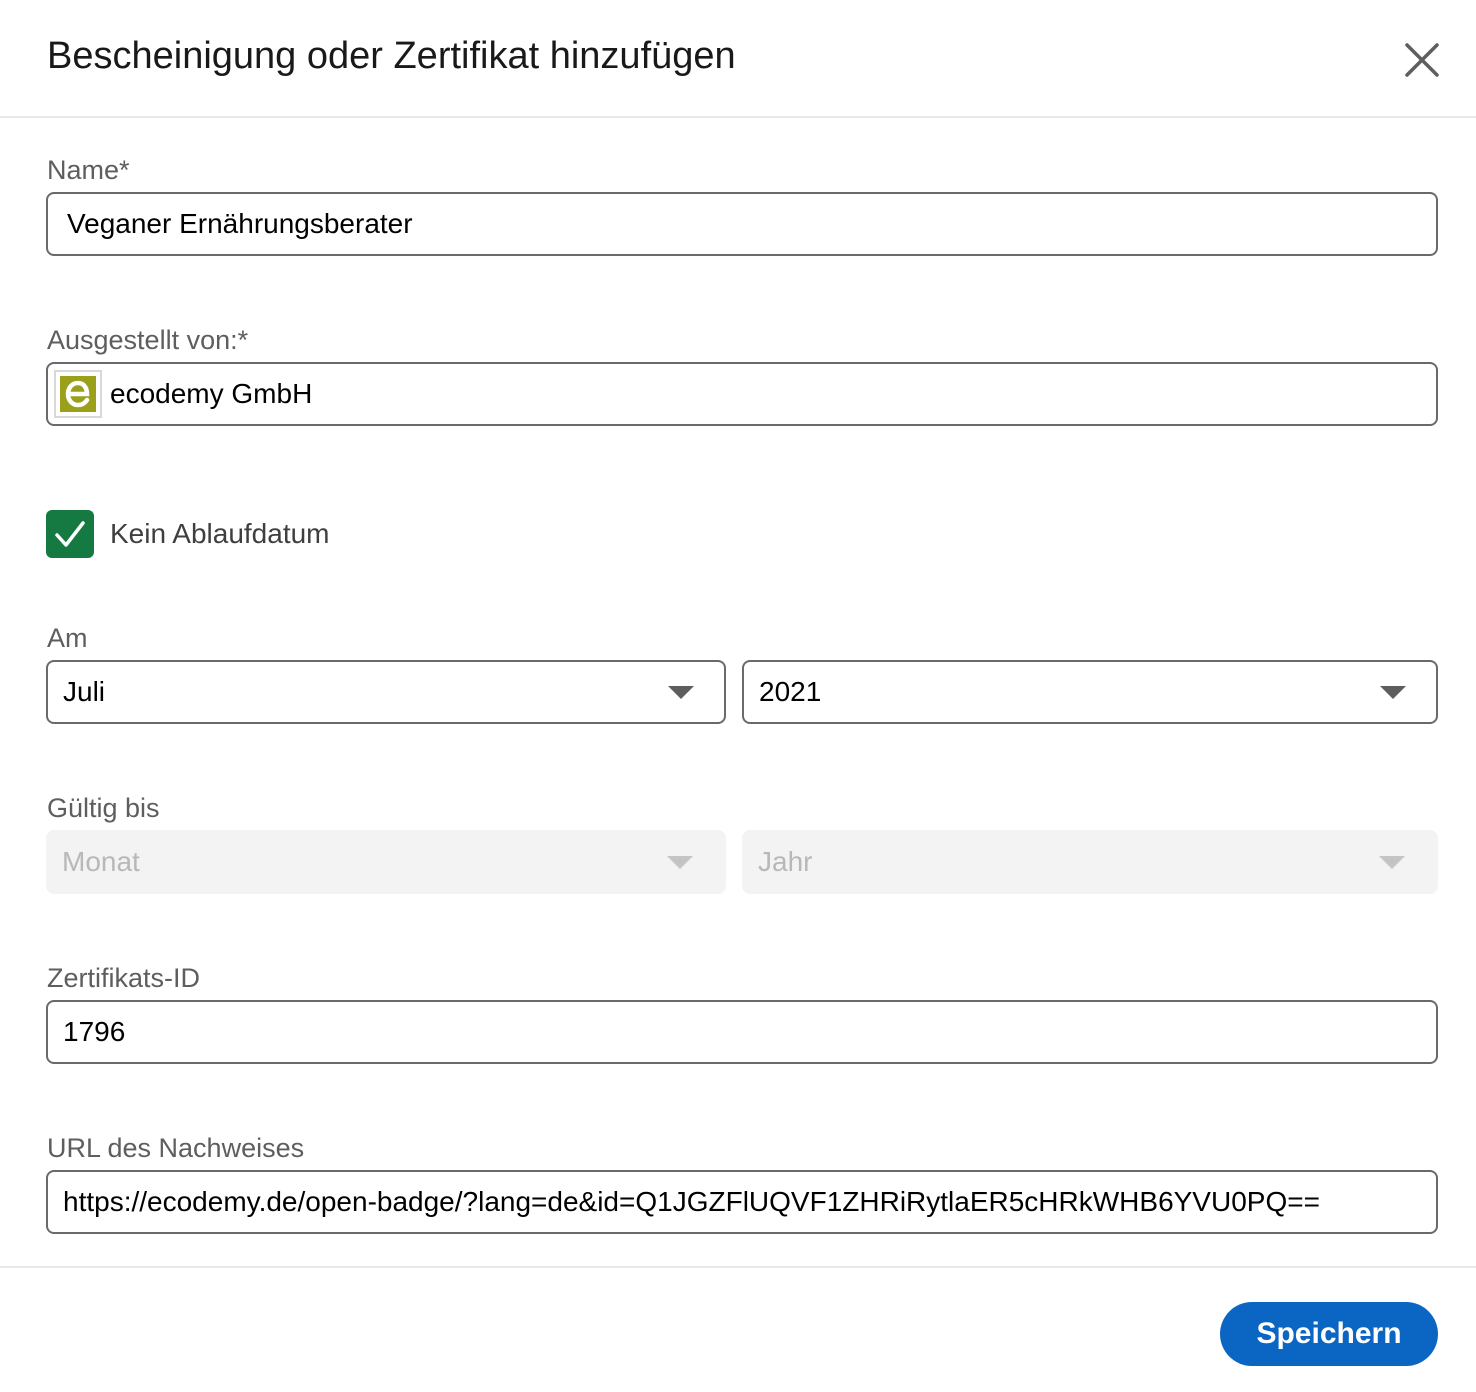 The image size is (1476, 1392). What do you see at coordinates (148, 340) in the screenshot?
I see `issuer-label: Ausgestellt von:*` at bounding box center [148, 340].